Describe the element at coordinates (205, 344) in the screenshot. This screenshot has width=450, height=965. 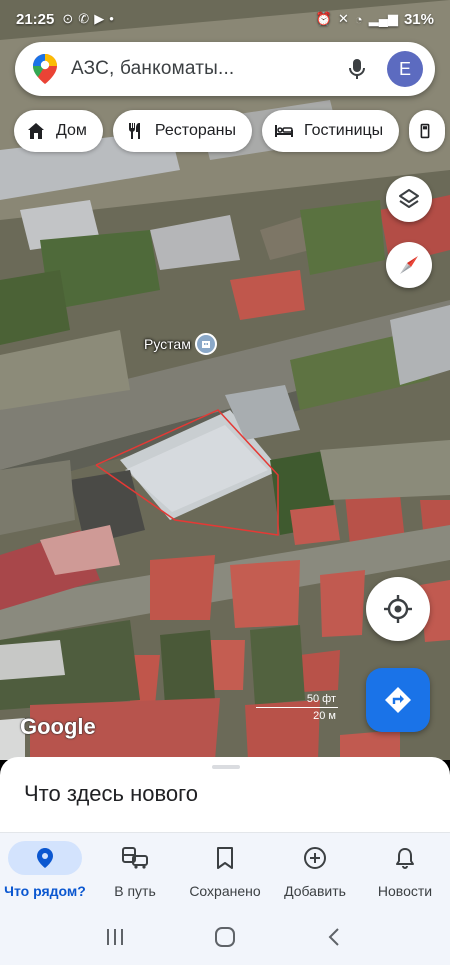
I see `place-pin-icon` at that location.